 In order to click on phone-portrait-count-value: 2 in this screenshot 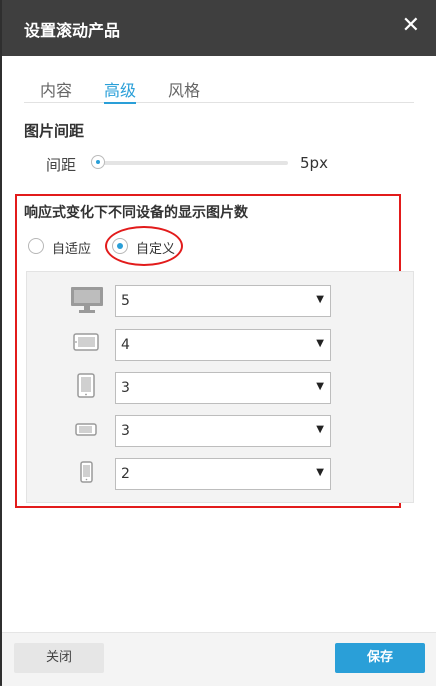, I will do `click(125, 474)`.